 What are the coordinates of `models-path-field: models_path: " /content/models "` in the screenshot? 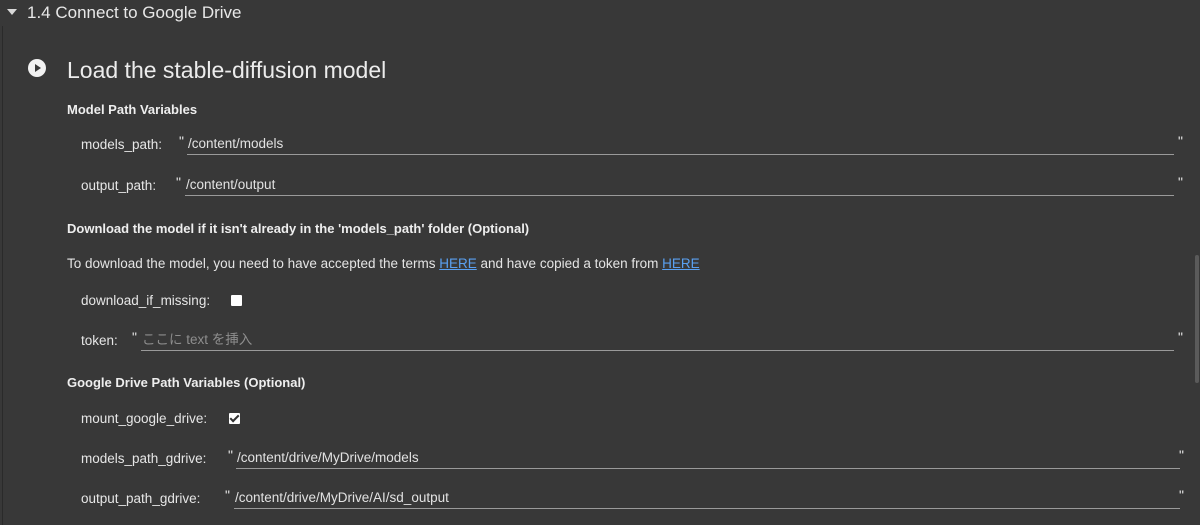 It's located at (633, 144).